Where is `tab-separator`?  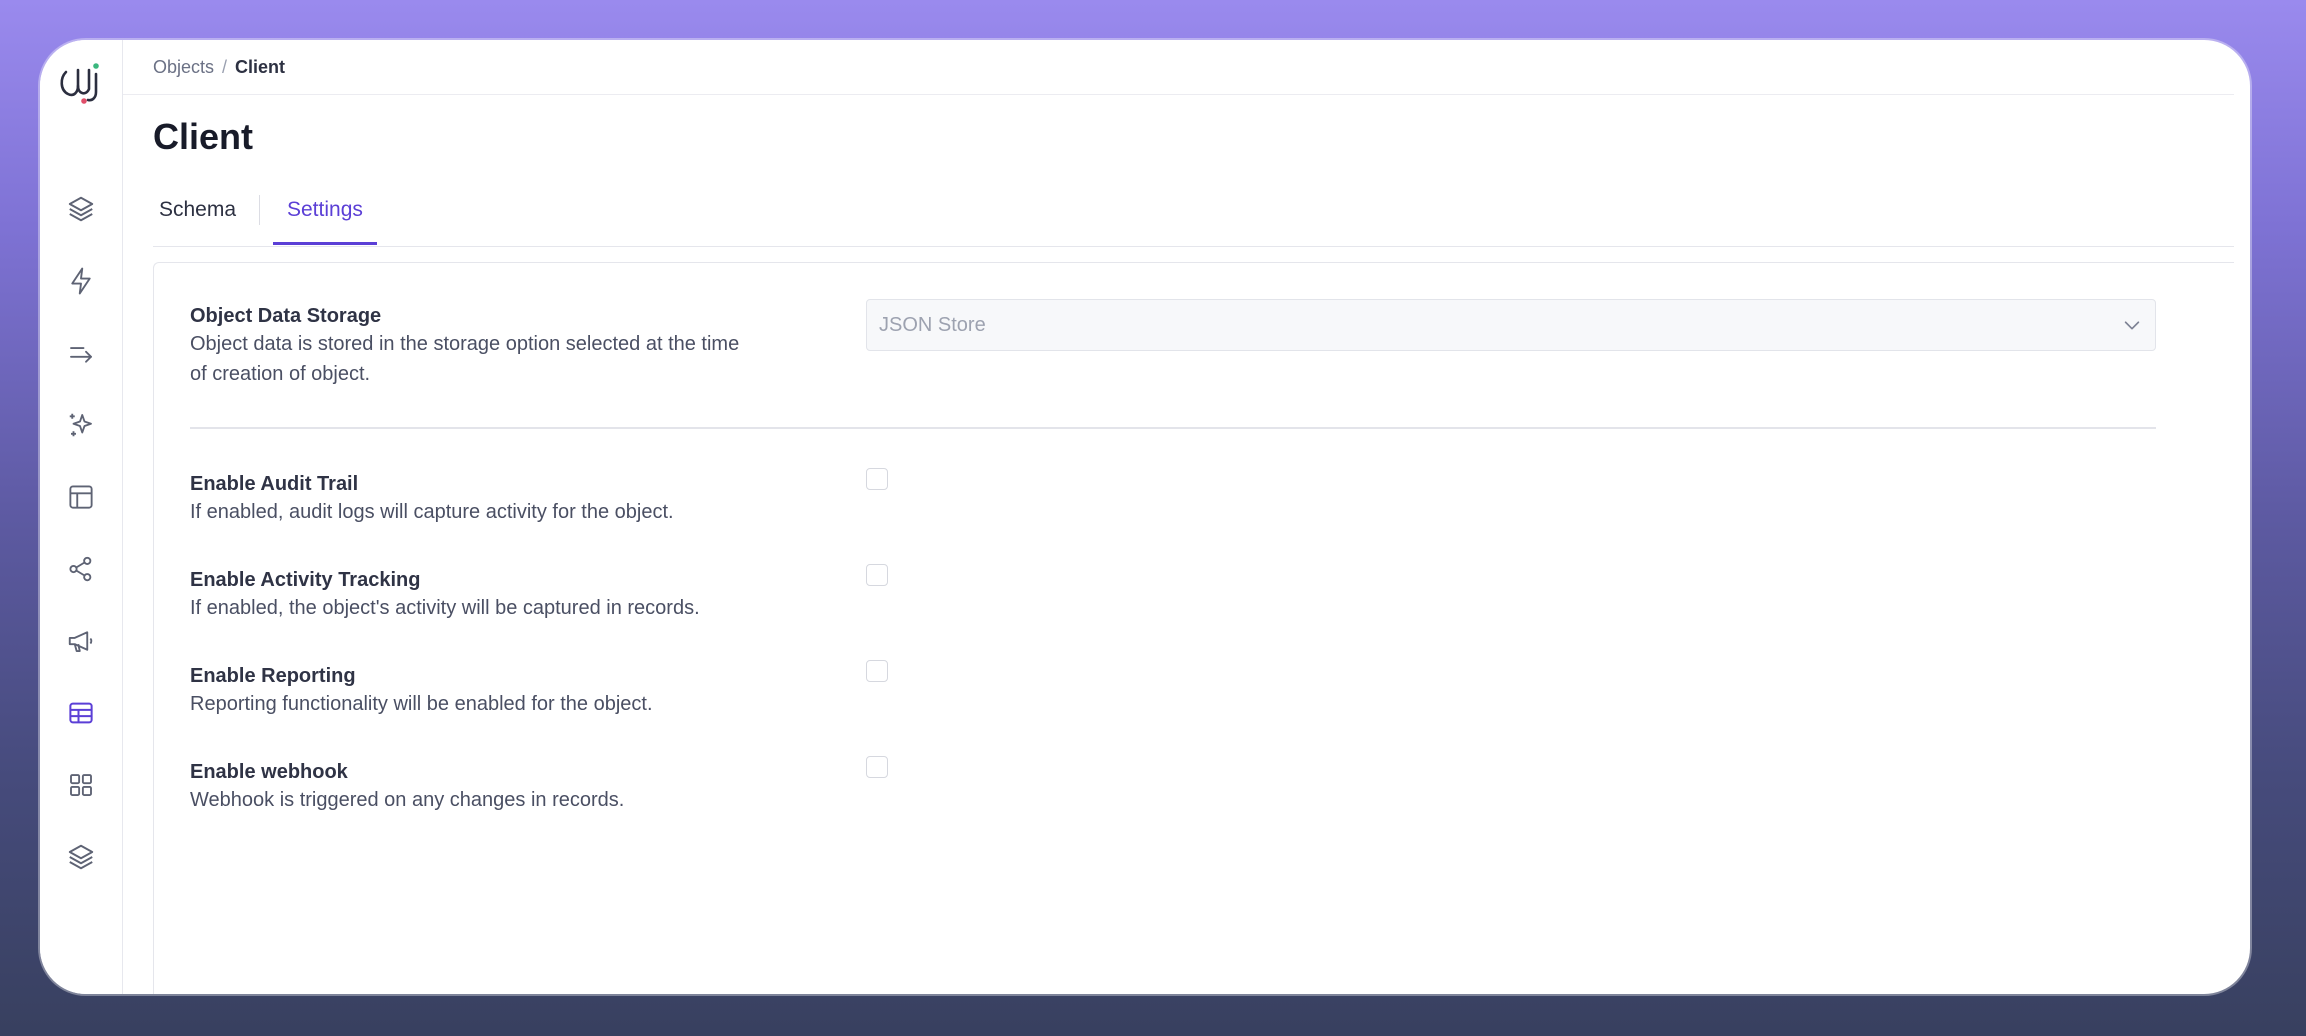 tab-separator is located at coordinates (259, 210).